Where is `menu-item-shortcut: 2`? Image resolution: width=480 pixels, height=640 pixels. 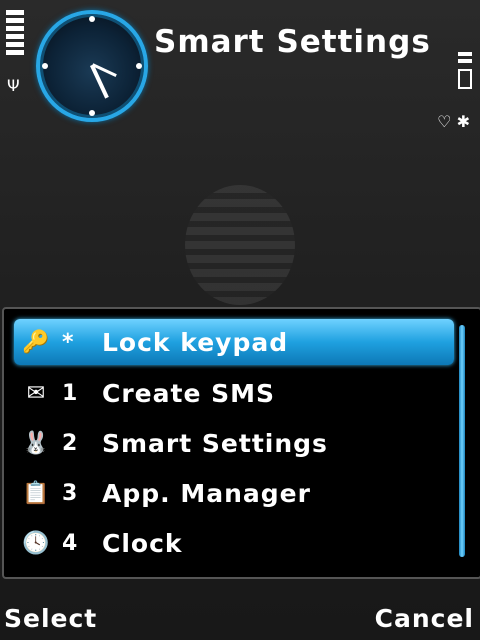 menu-item-shortcut: 2 is located at coordinates (70, 443).